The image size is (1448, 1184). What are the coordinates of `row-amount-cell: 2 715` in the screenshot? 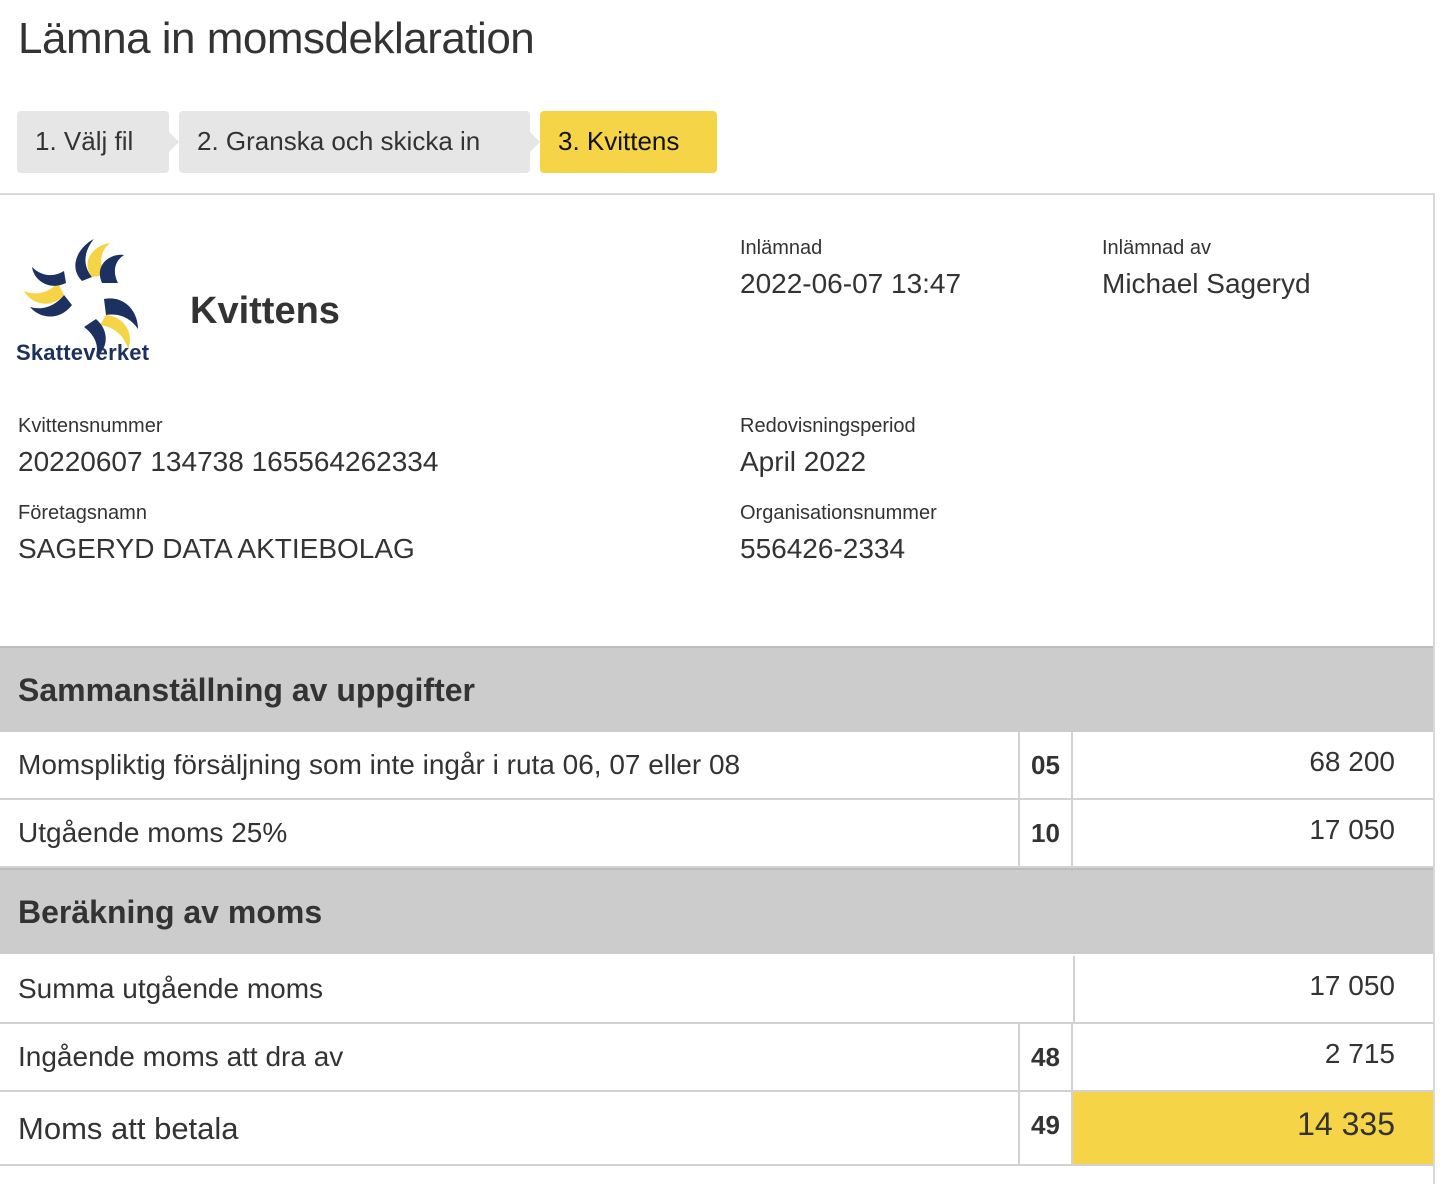 It's located at (1253, 1057).